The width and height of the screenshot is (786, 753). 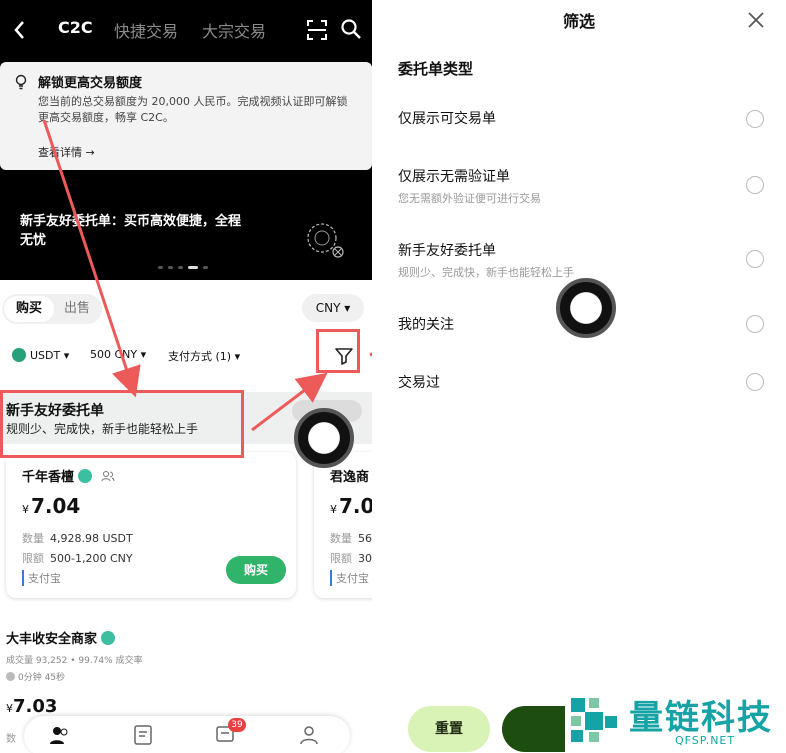 I want to click on trade-side-bar: 购买 出售 CNY ▾, so click(x=186, y=309).